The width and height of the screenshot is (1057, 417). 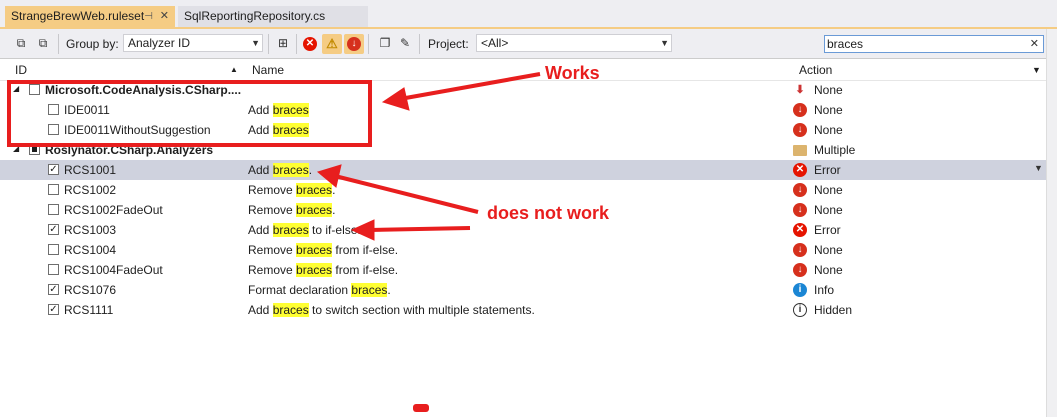 I want to click on collapse-all-icon: ⧉, so click(x=43, y=43).